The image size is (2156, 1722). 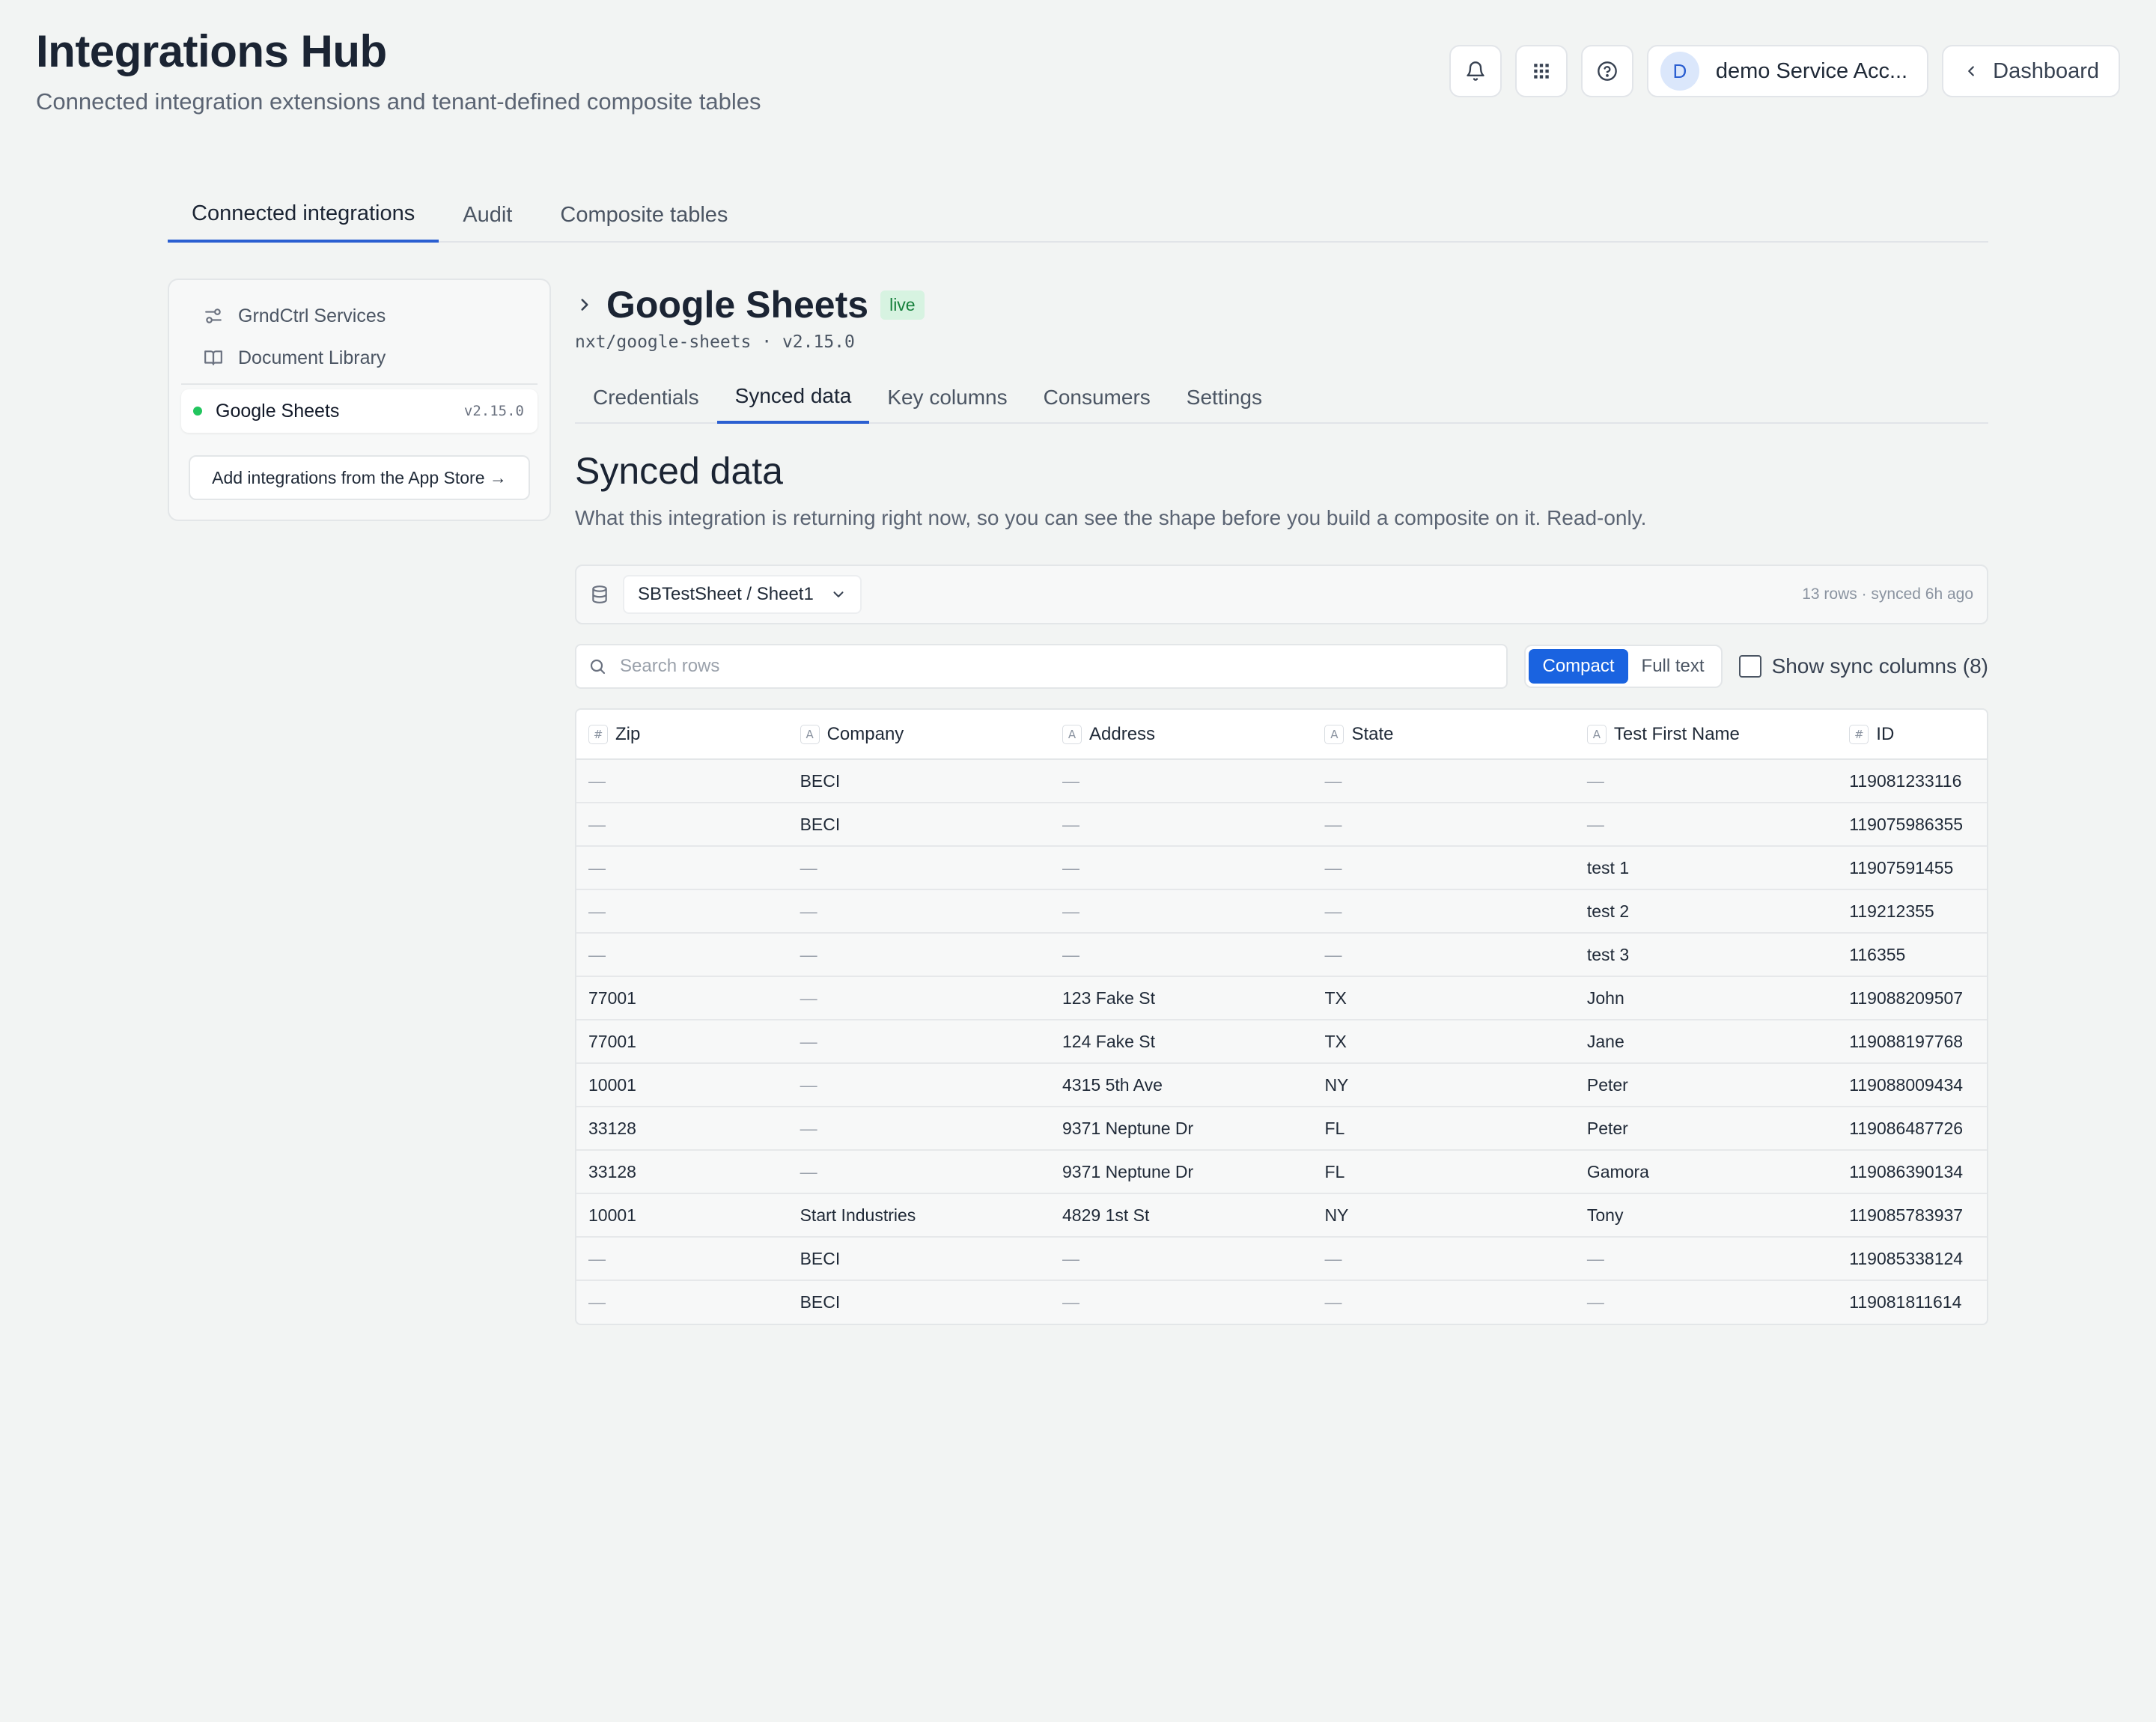 What do you see at coordinates (919, 735) in the screenshot?
I see `column-header: A Company` at bounding box center [919, 735].